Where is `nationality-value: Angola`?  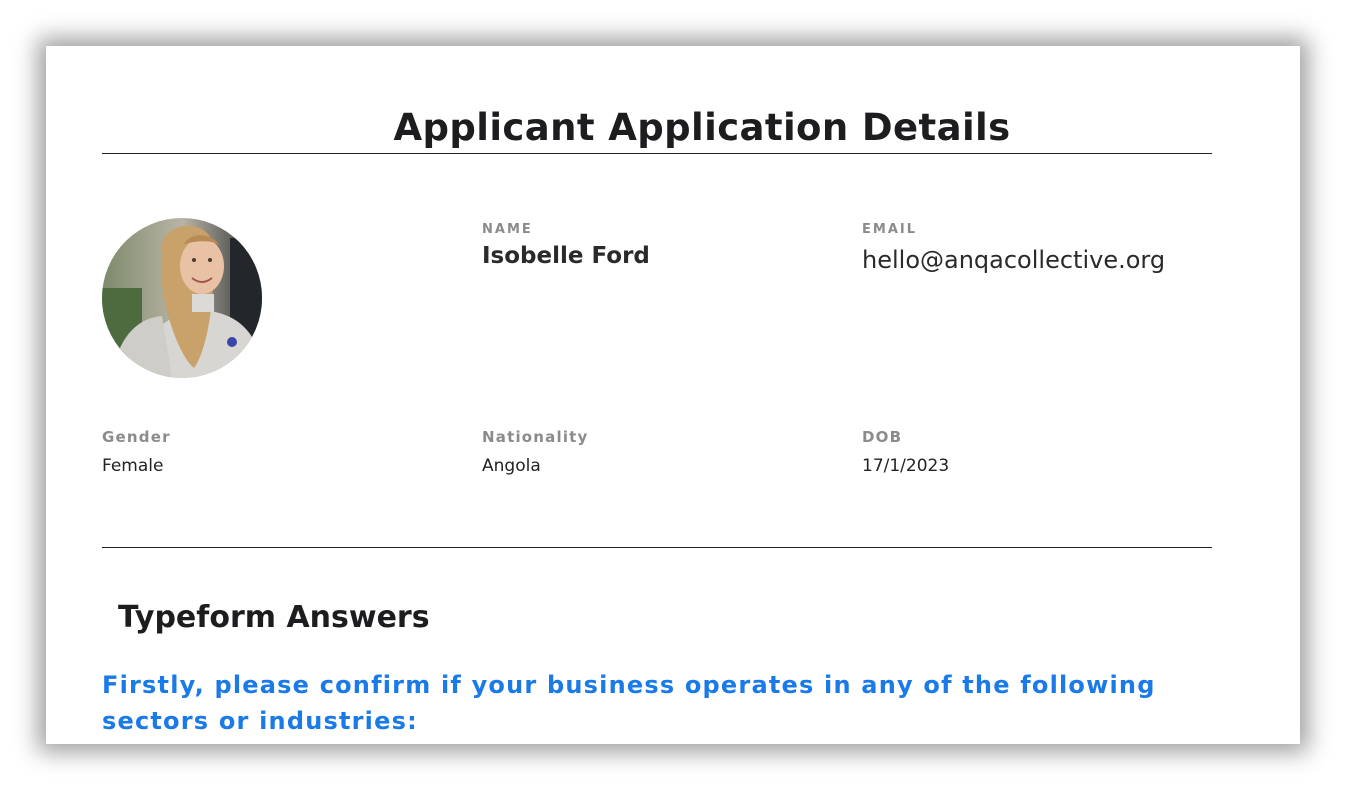
nationality-value: Angola is located at coordinates (511, 466).